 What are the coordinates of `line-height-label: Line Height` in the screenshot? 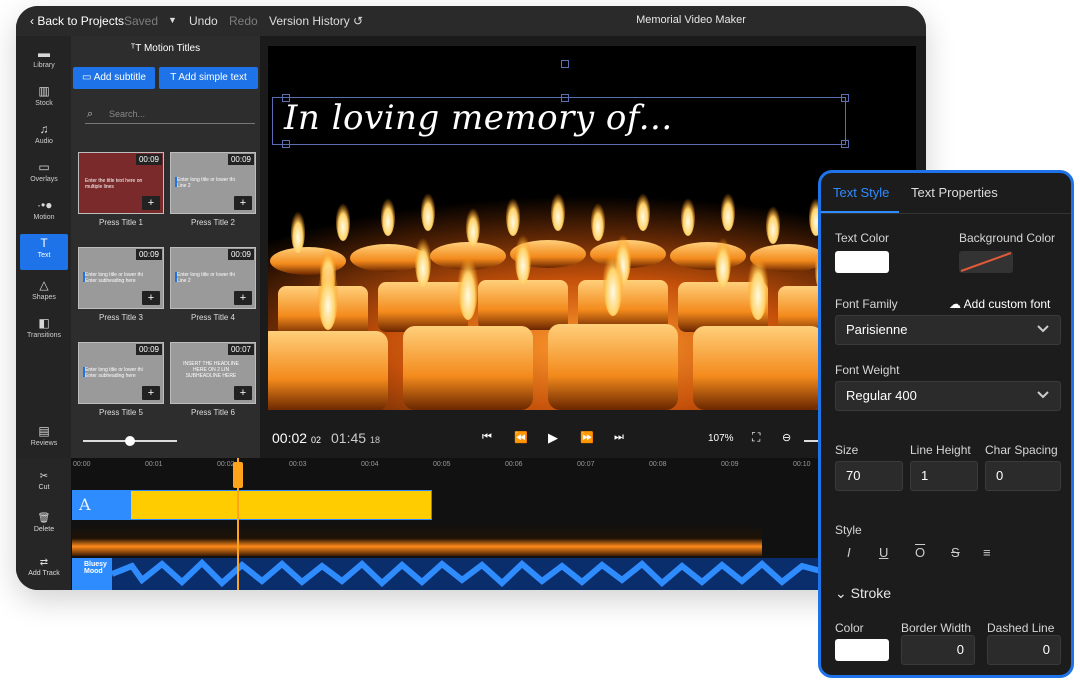 It's located at (940, 450).